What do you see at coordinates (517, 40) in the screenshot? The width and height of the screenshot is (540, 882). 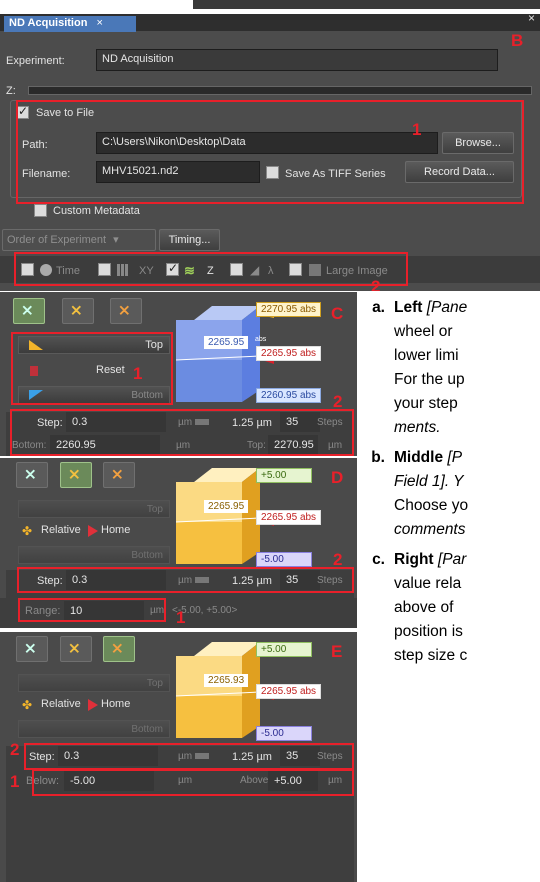 I see `panel-letter-b: B` at bounding box center [517, 40].